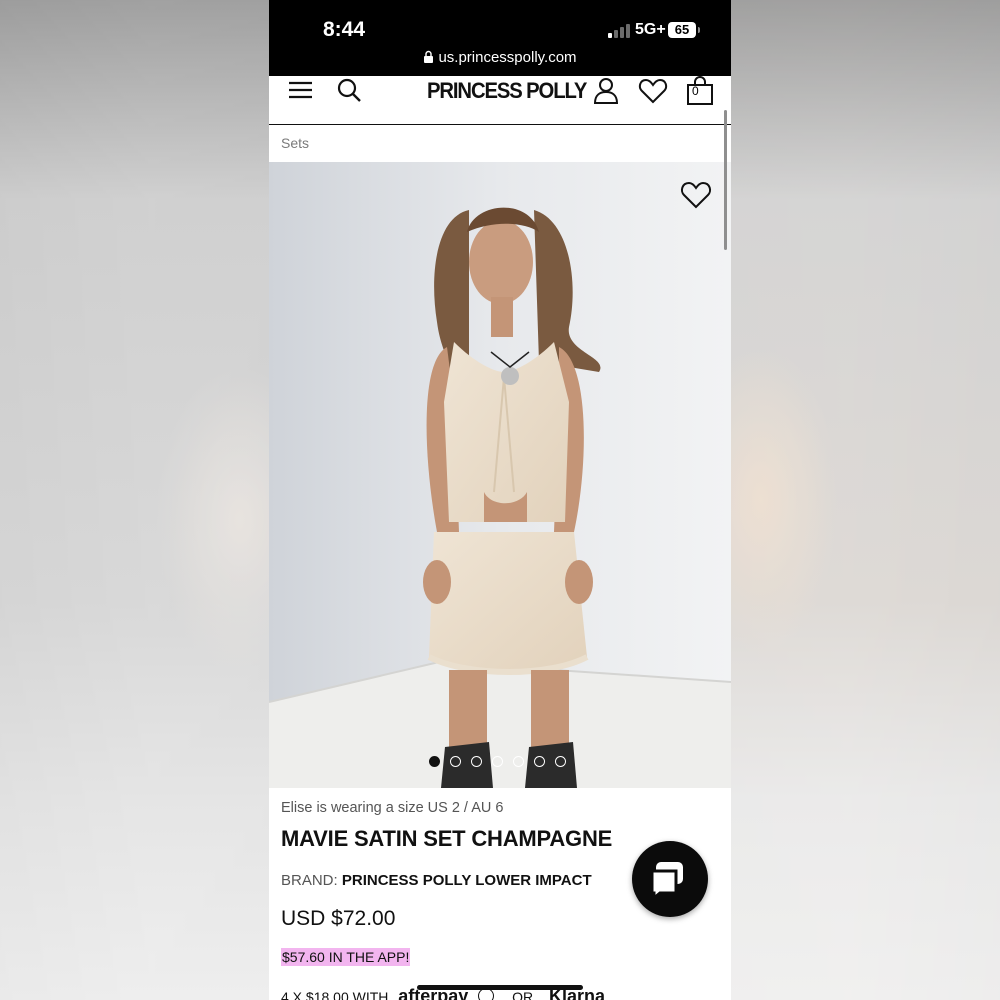  Describe the element at coordinates (696, 195) in the screenshot. I see `add-to-wishlist-icon` at that location.